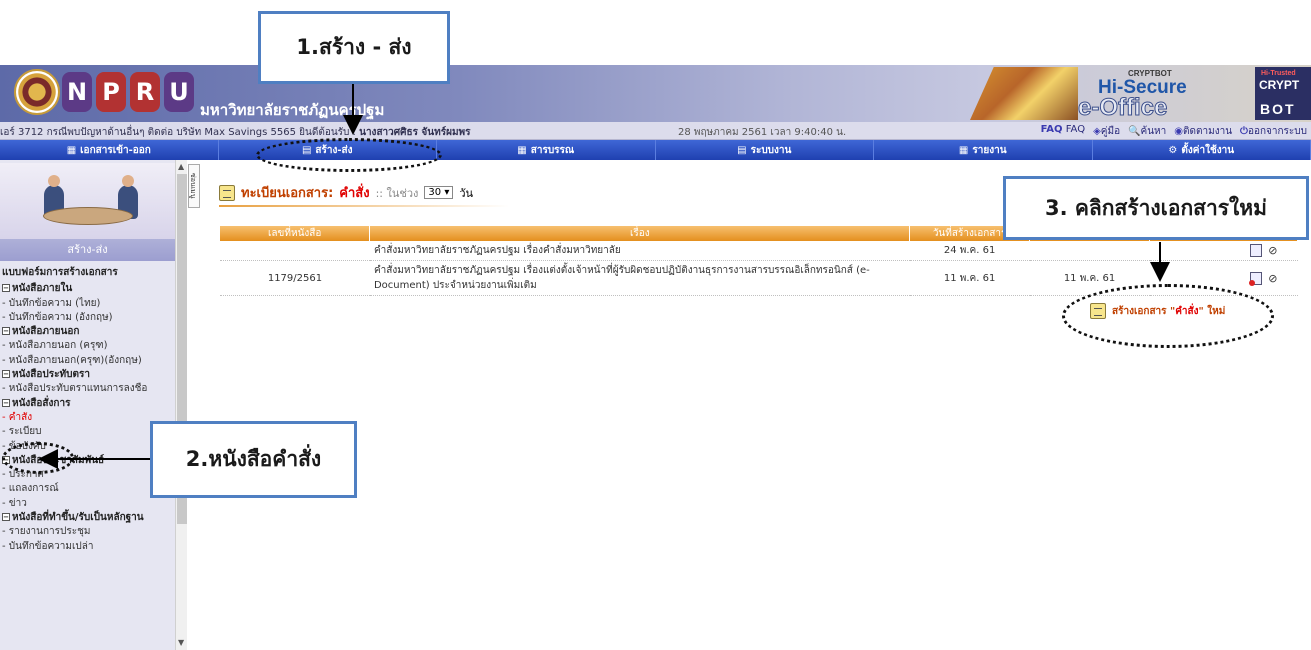 Image resolution: width=1311 pixels, height=650 pixels. What do you see at coordinates (295, 278) in the screenshot?
I see `doc-number: 1179/2561` at bounding box center [295, 278].